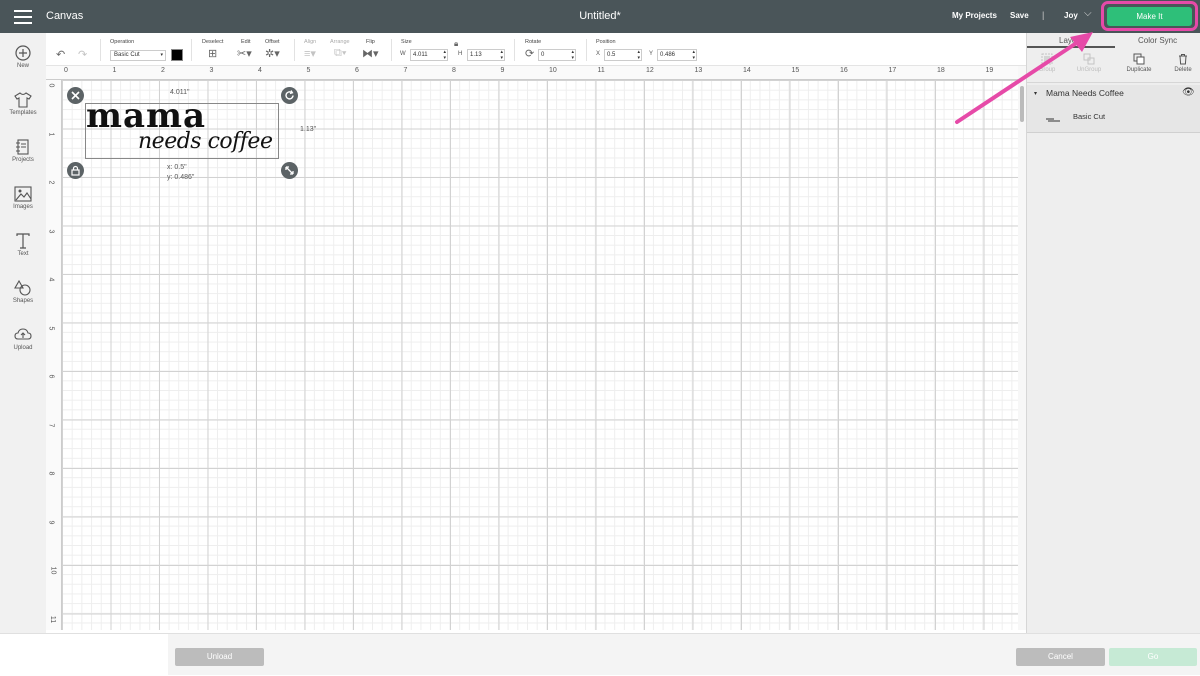 The width and height of the screenshot is (1200, 676). What do you see at coordinates (212, 53) in the screenshot?
I see `deselect-icon: ⊞` at bounding box center [212, 53].